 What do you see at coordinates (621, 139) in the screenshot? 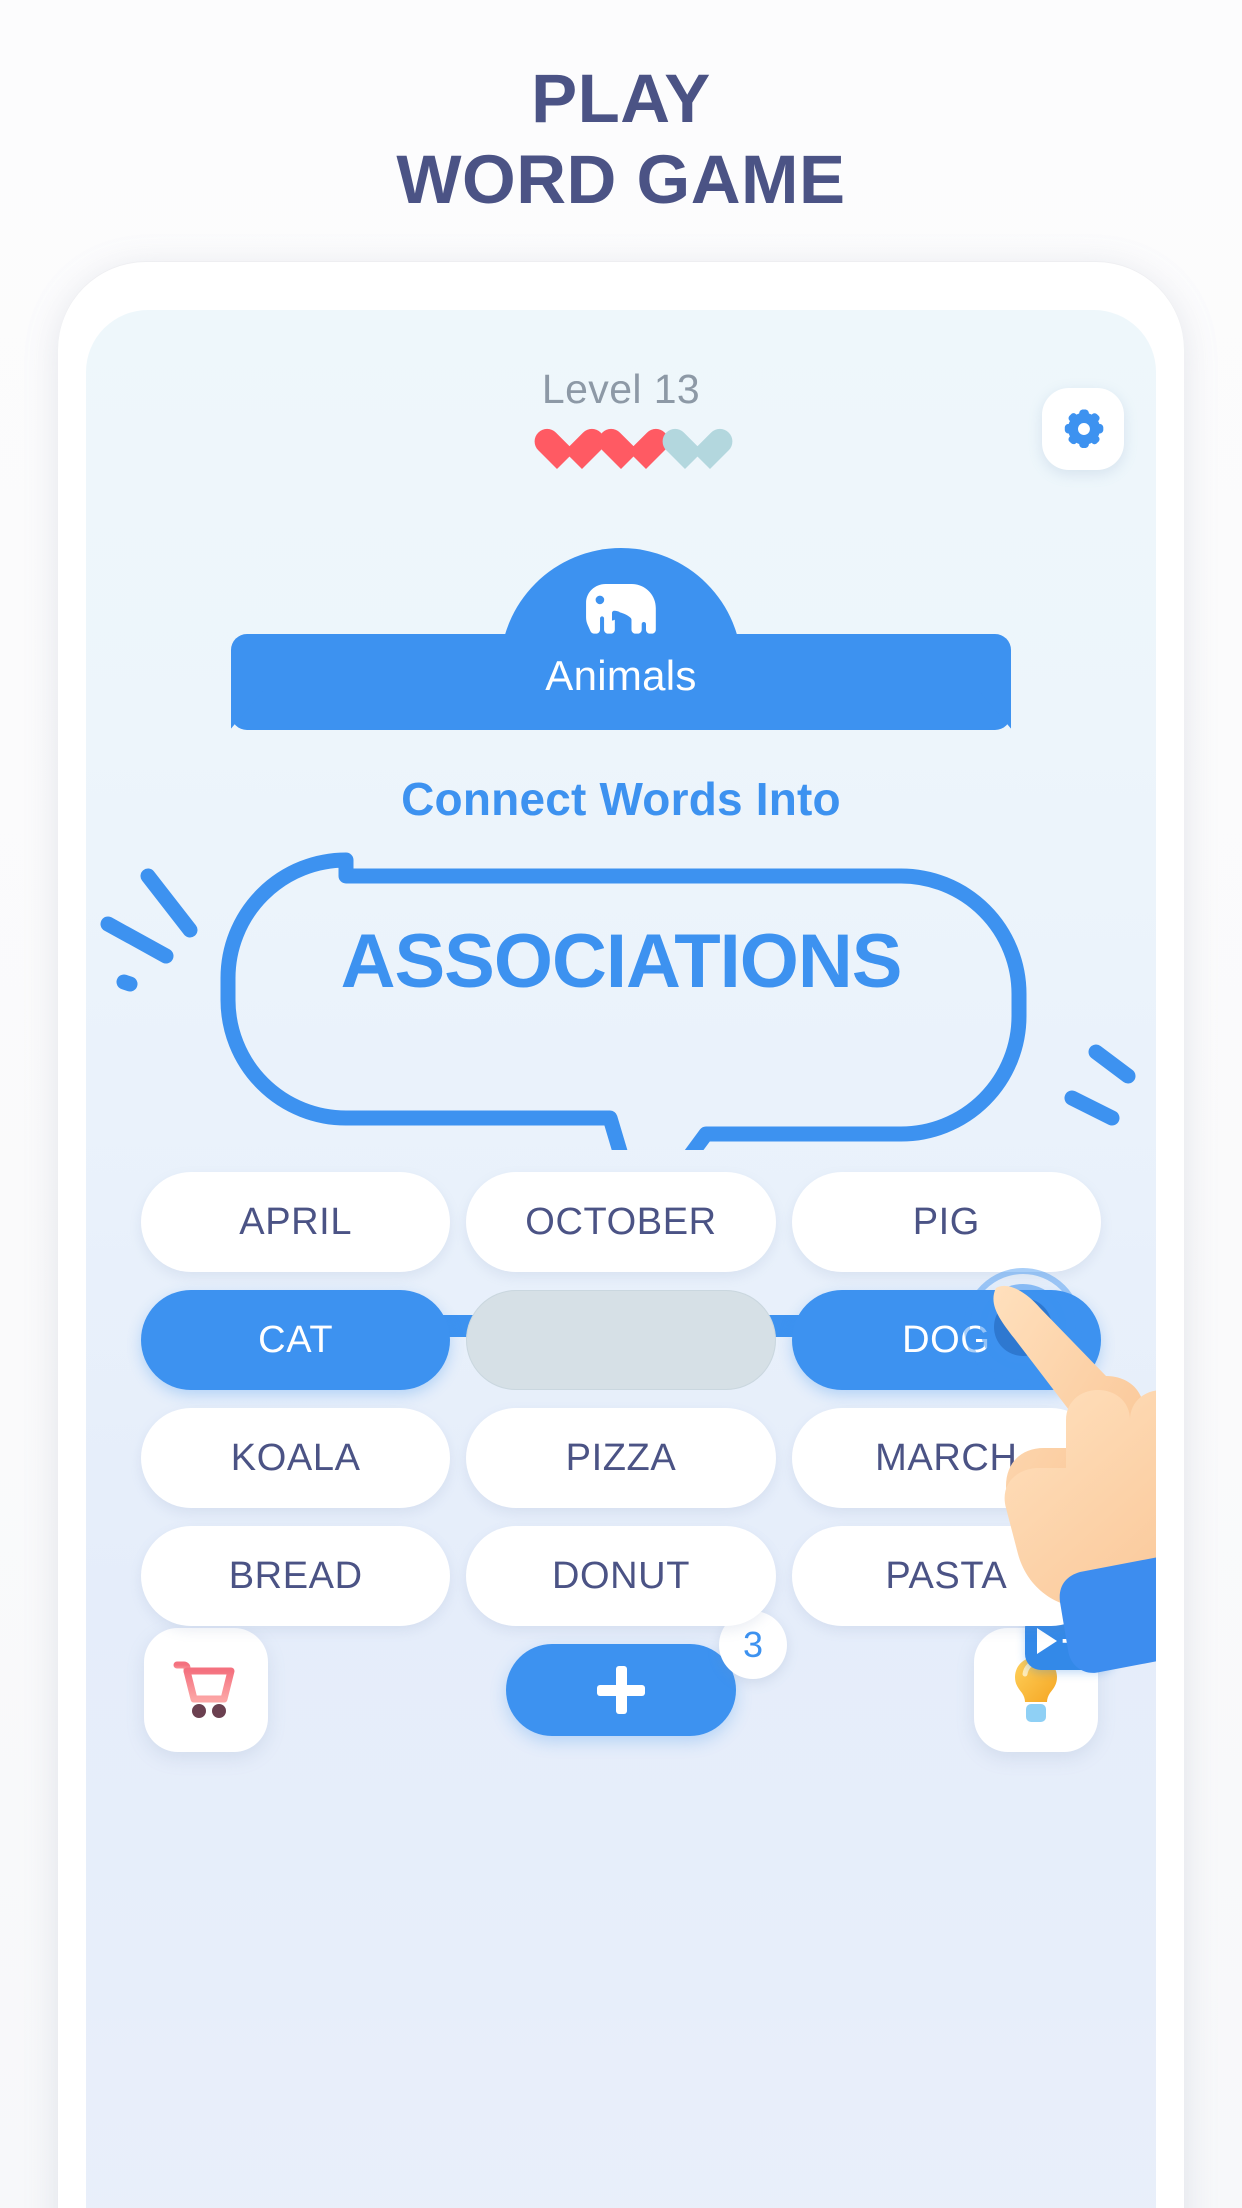
I see `promo-headline: PLAY WORD GAME` at bounding box center [621, 139].